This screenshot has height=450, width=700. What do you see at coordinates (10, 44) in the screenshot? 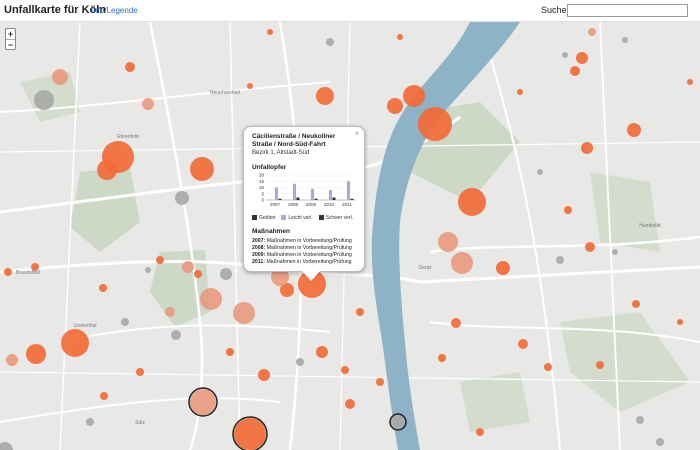
I see `zoom-out-button: −` at bounding box center [10, 44].